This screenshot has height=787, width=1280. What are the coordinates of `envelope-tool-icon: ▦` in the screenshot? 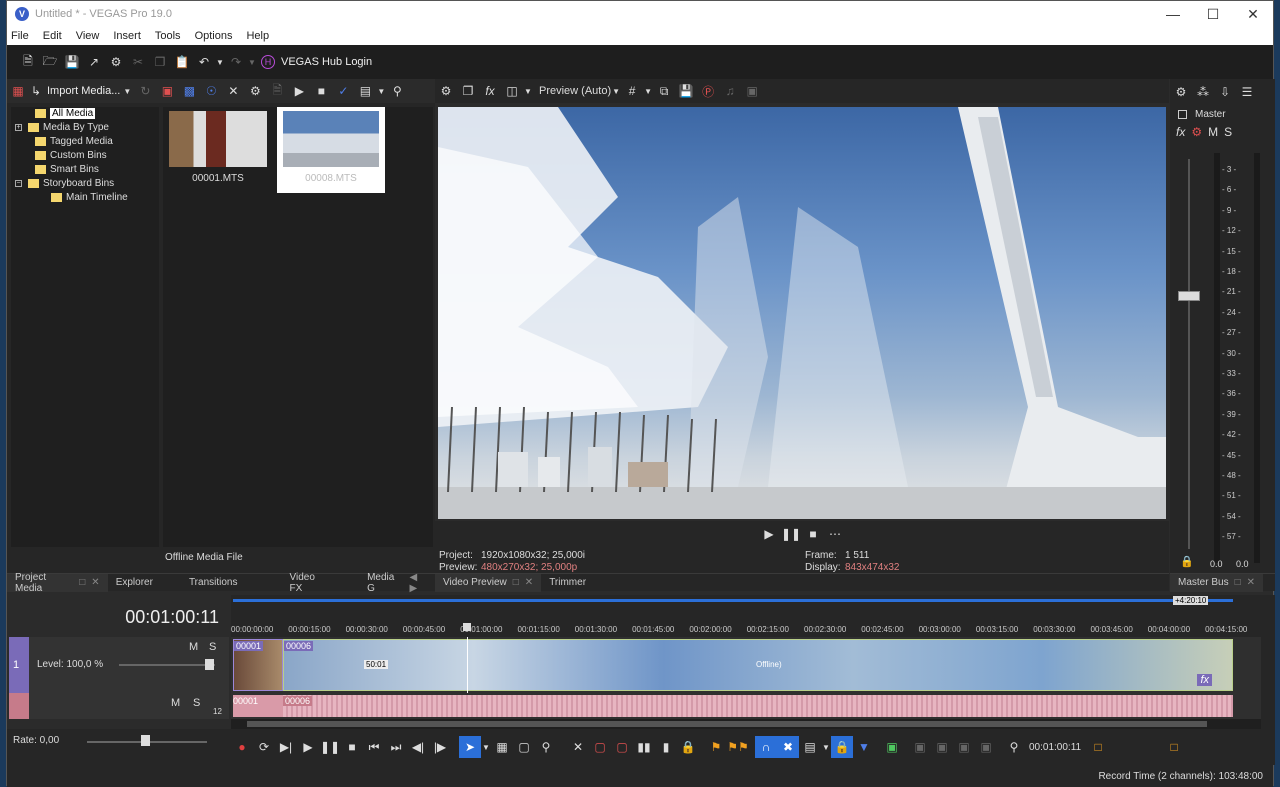 It's located at (502, 747).